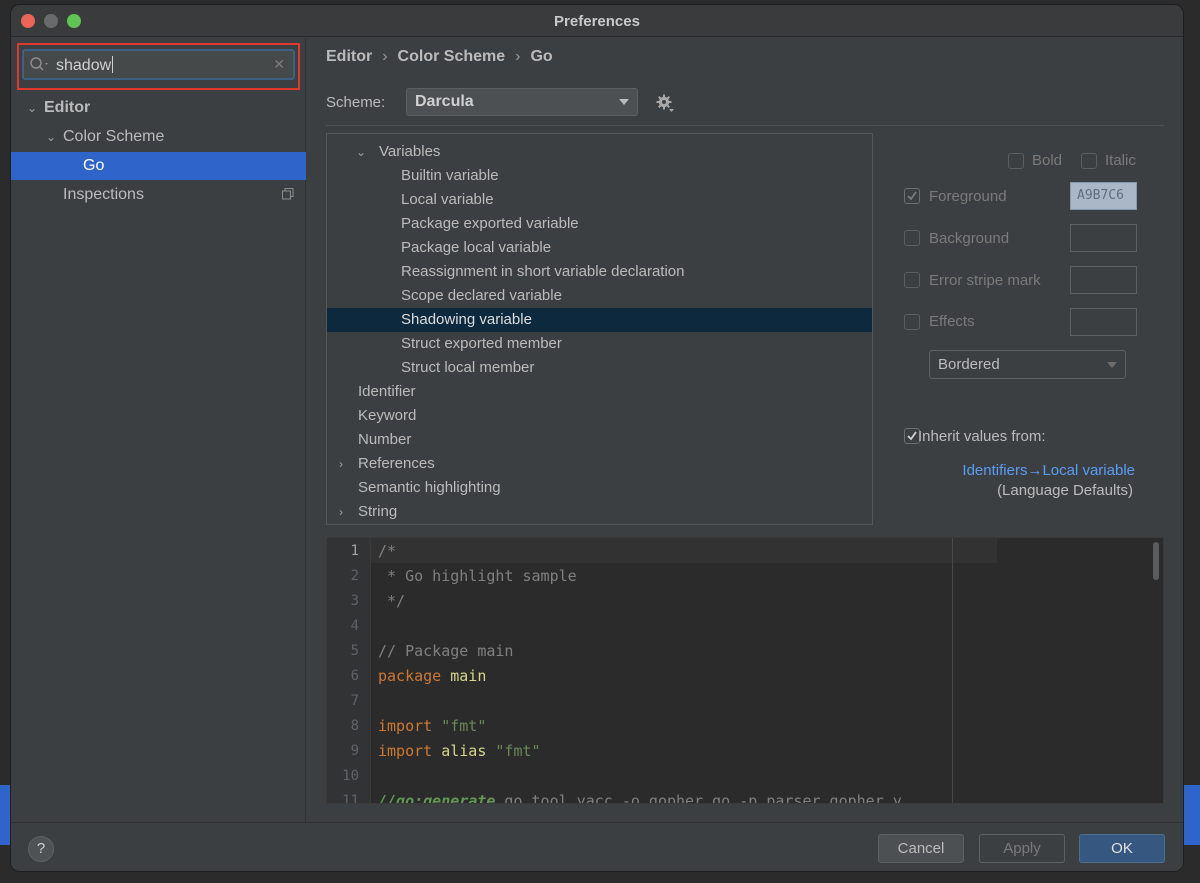 The height and width of the screenshot is (883, 1200). What do you see at coordinates (599, 440) in the screenshot?
I see `tree-node: Number` at bounding box center [599, 440].